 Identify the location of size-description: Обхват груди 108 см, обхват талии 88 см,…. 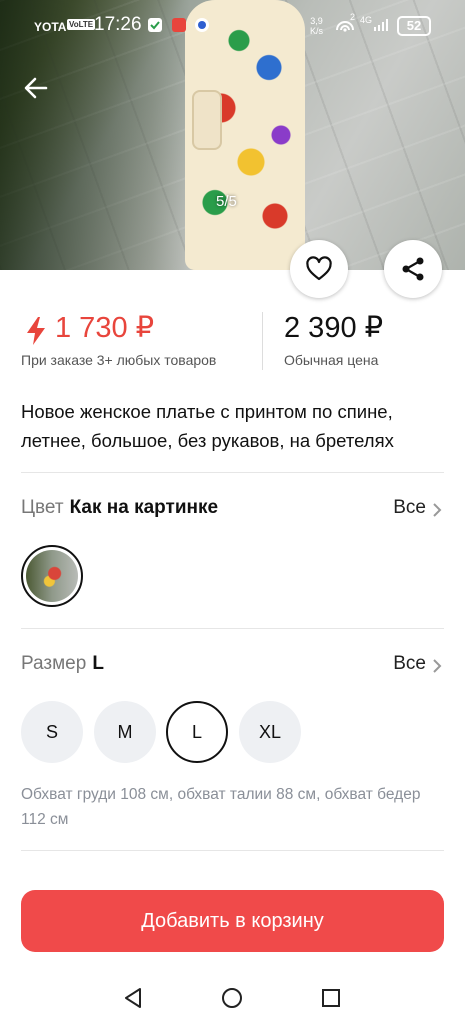
(221, 807).